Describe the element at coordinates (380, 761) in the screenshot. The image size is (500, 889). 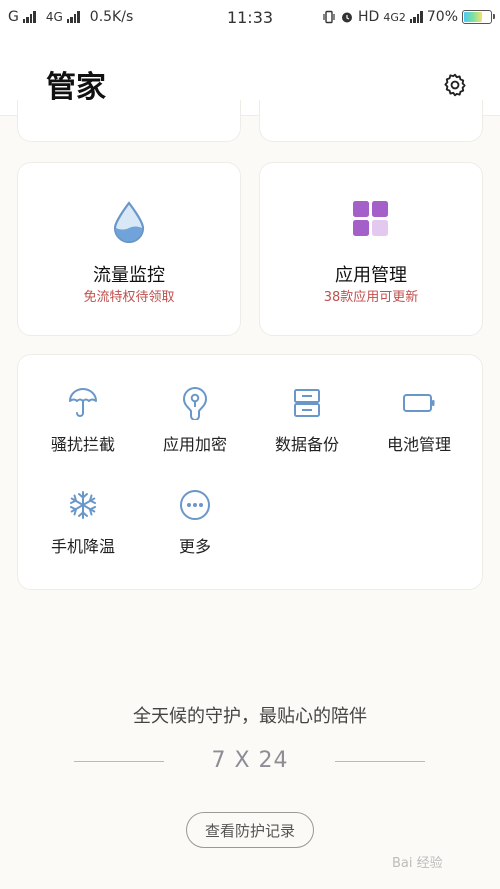
I see `divider-right` at that location.